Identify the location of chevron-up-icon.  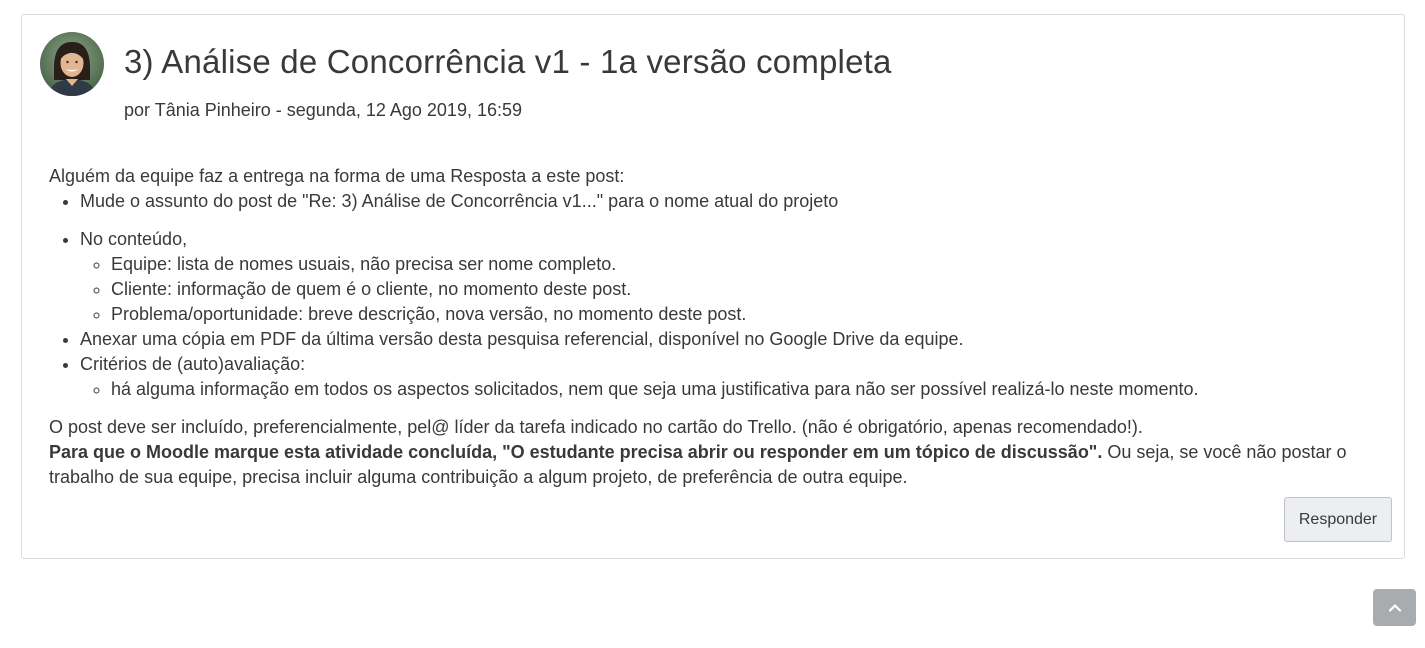
(1394, 607).